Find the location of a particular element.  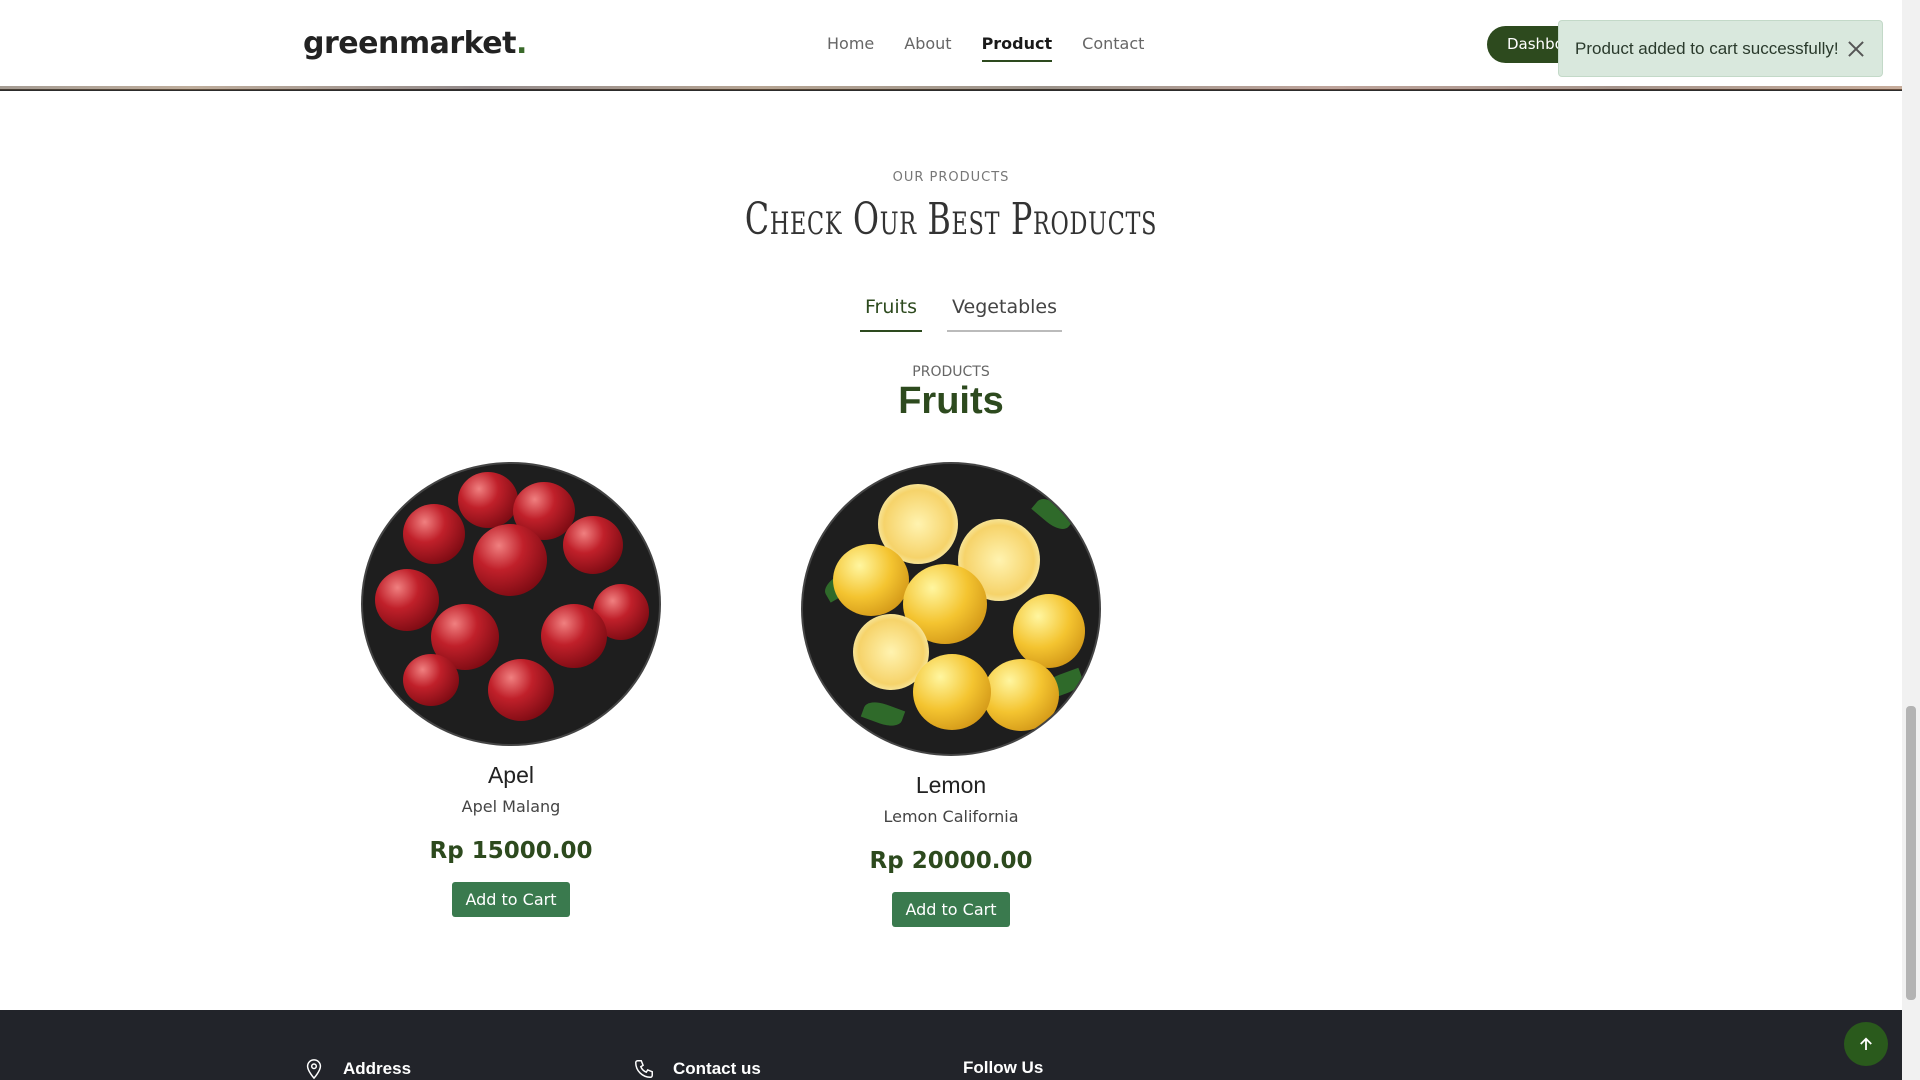

footer-contact: Contact us is located at coordinates (697, 1069).